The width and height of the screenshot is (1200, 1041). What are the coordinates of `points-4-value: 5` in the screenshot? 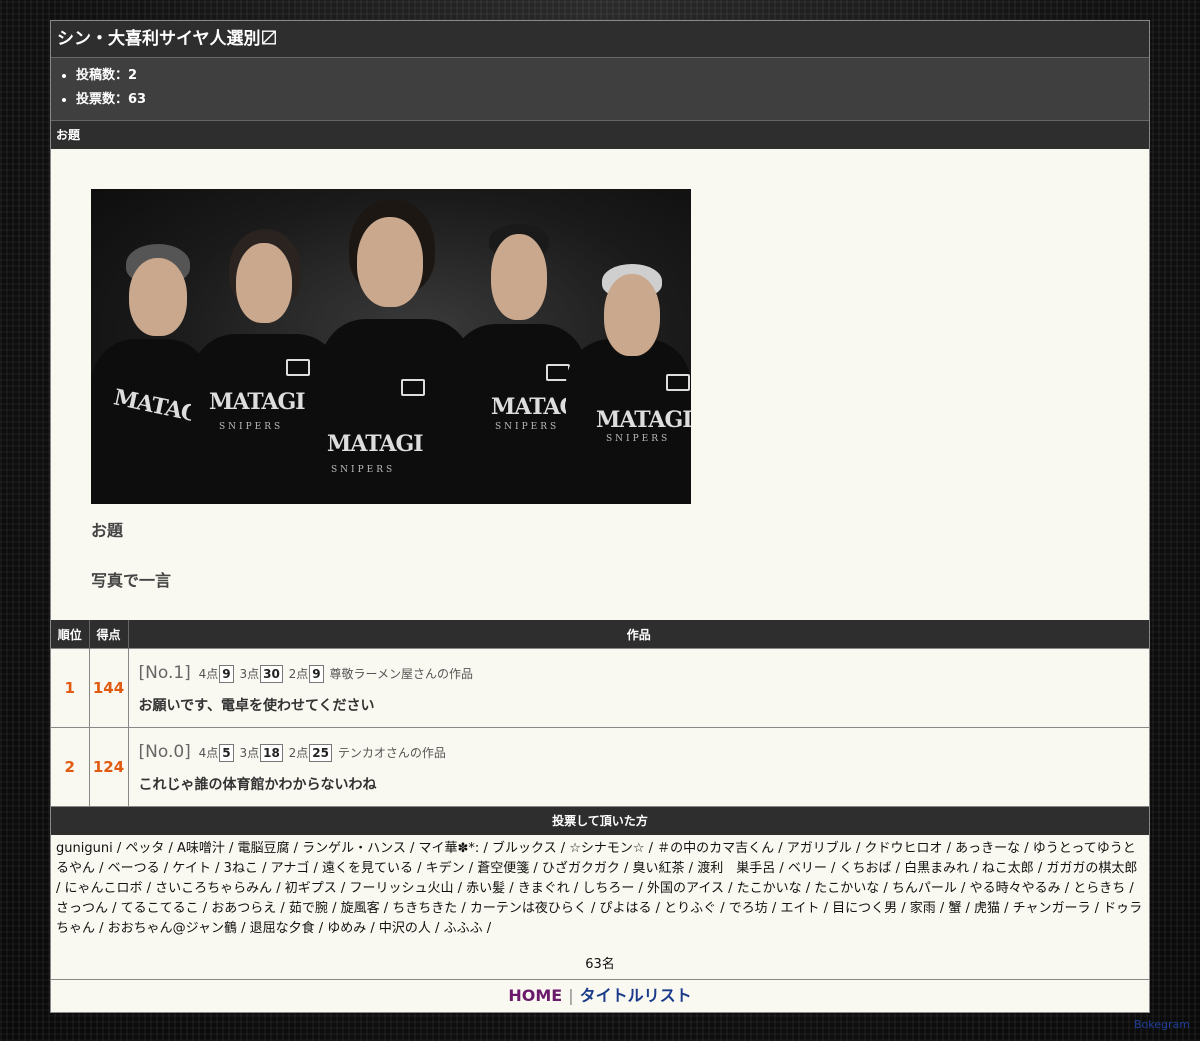 It's located at (226, 753).